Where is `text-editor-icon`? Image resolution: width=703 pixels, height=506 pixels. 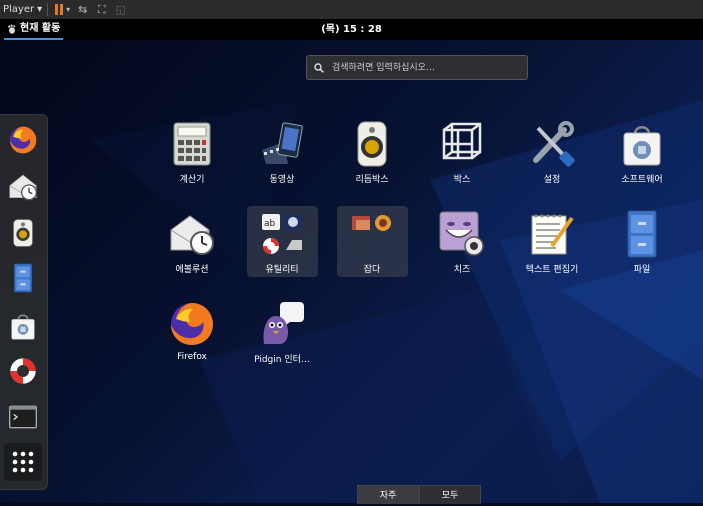 text-editor-icon is located at coordinates (552, 234).